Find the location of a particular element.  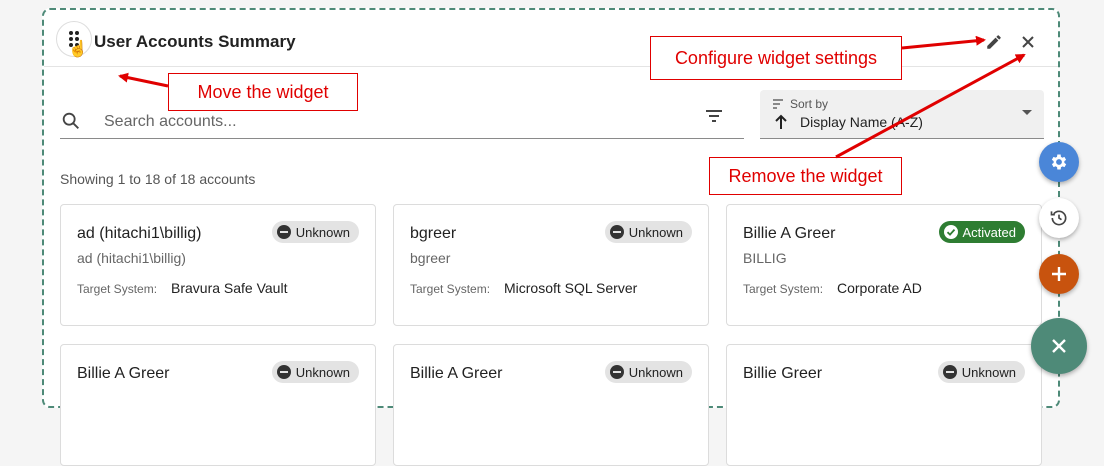

account-card: Billie Greer Unknown is located at coordinates (884, 405).